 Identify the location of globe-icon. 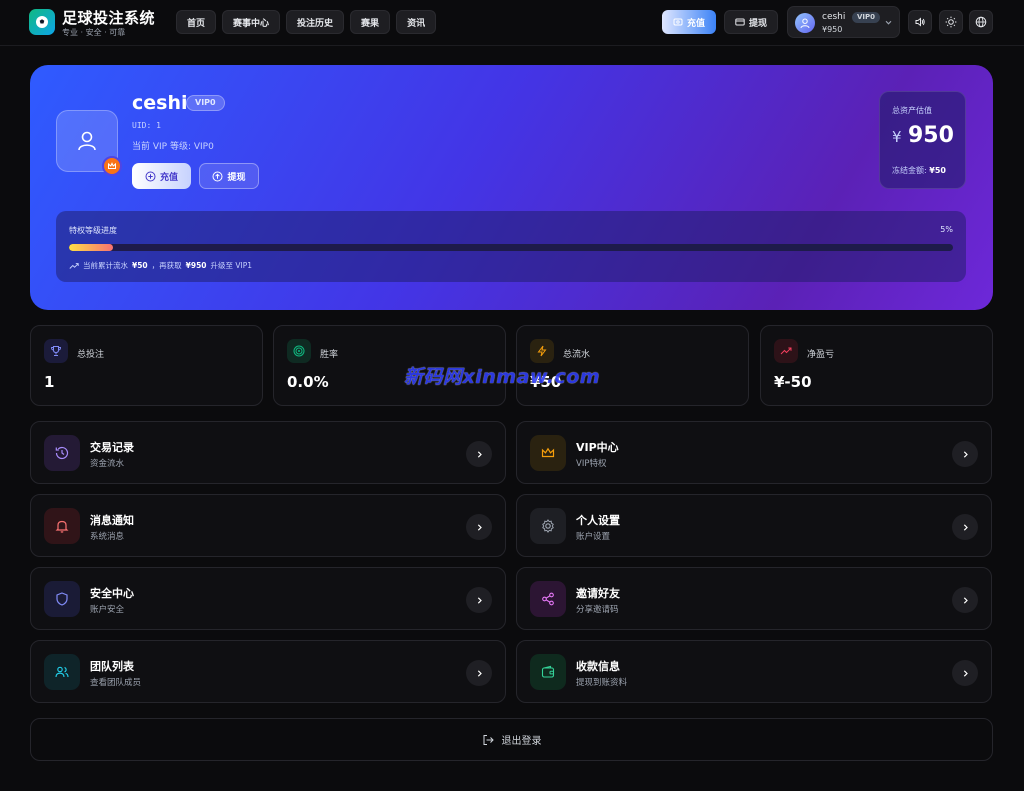
(981, 22).